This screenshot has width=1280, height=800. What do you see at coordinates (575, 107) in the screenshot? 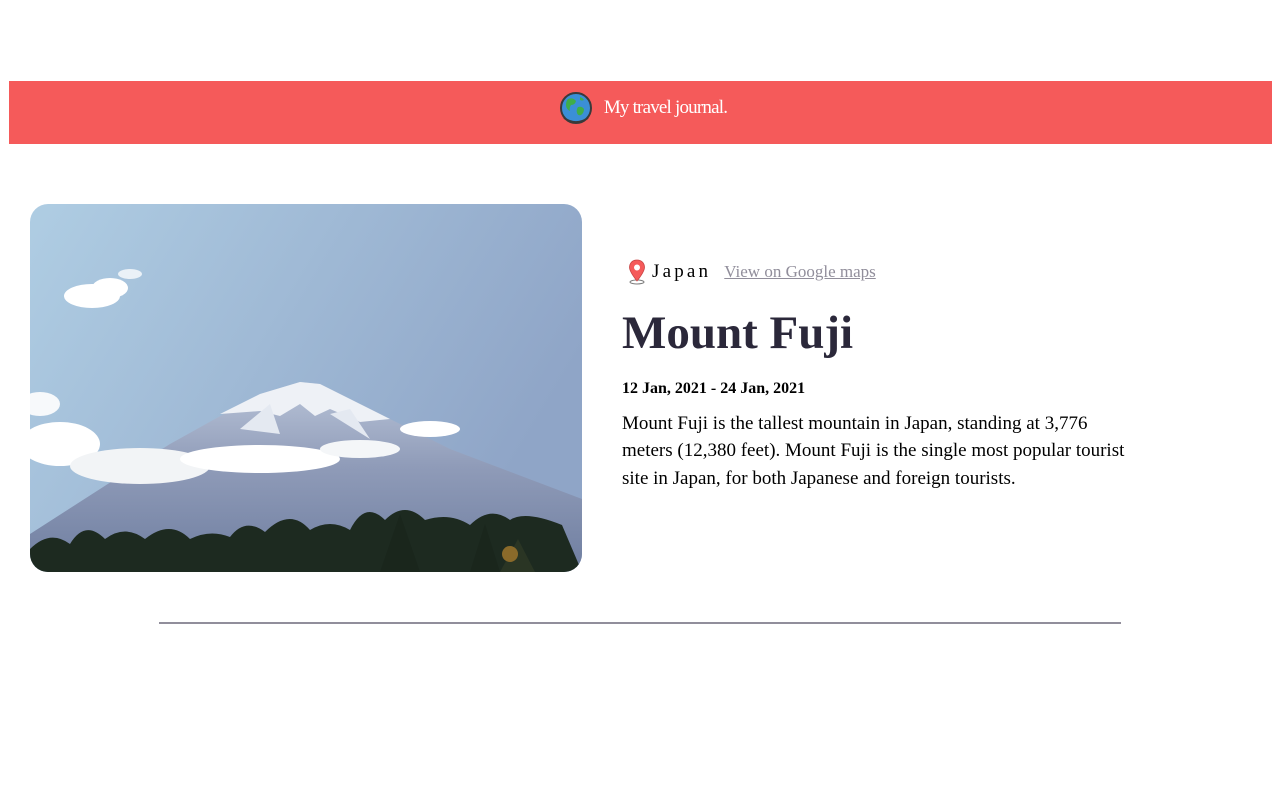
I see `globe-icon` at bounding box center [575, 107].